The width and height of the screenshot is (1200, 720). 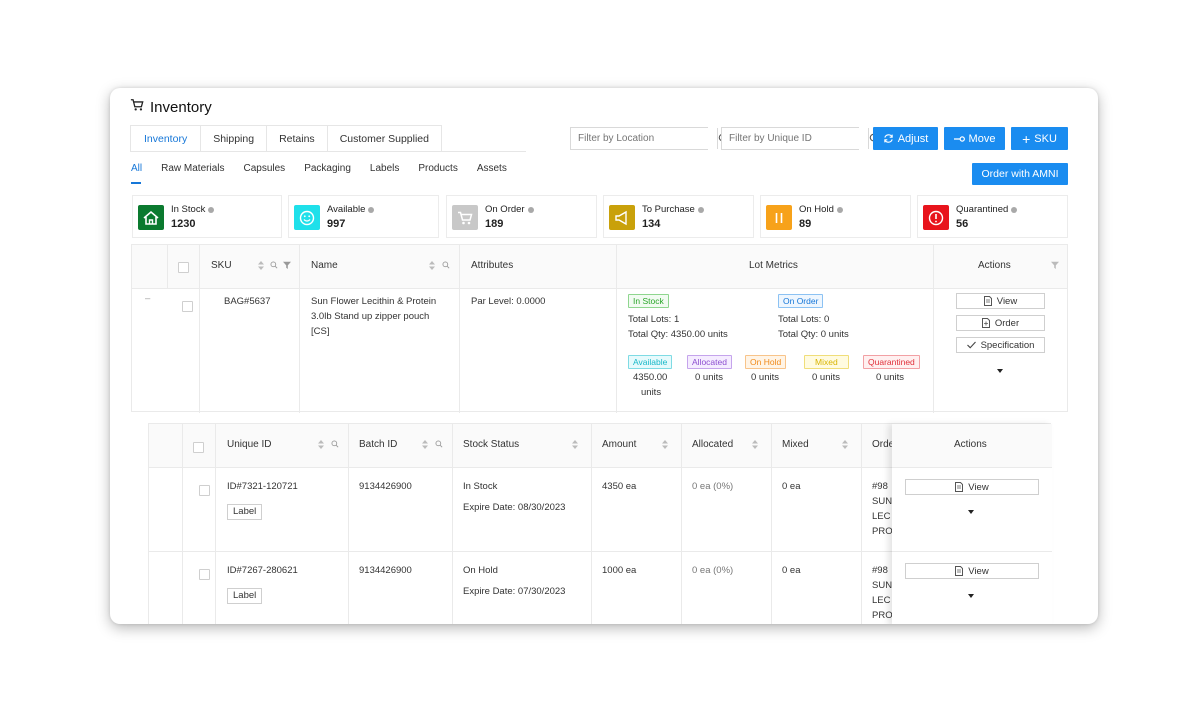 I want to click on tab-retains: Retains, so click(x=297, y=138).